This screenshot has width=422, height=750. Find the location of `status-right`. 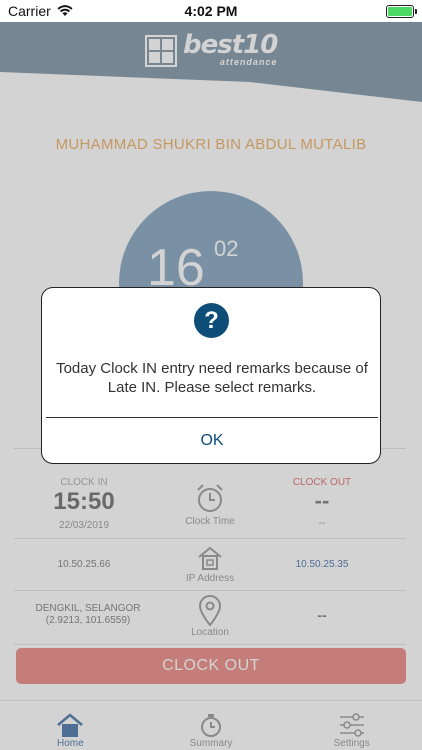

status-right is located at coordinates (401, 11).